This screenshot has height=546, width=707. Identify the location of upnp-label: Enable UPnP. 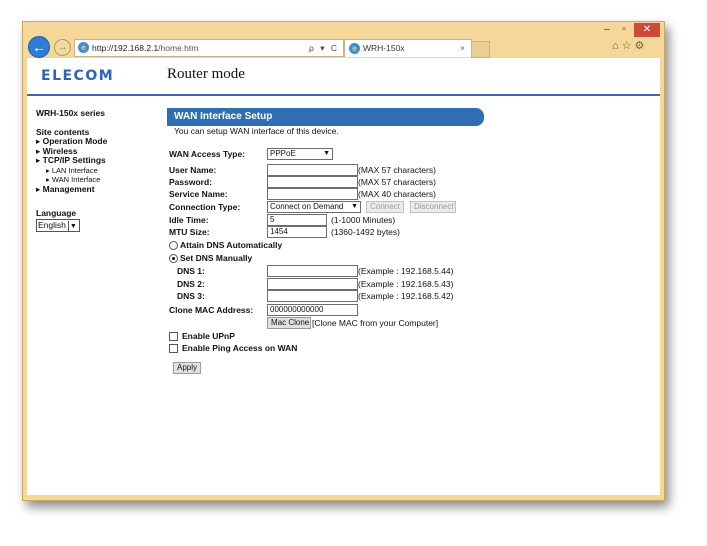
(208, 336).